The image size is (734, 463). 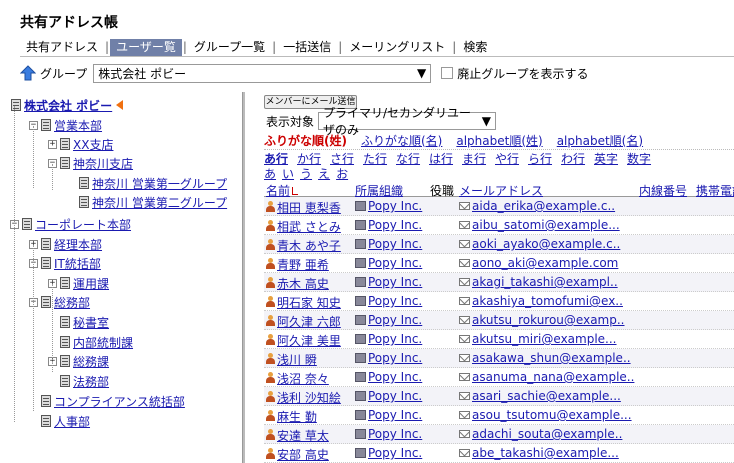 I want to click on tree-node-label: 総務部, so click(x=72, y=302).